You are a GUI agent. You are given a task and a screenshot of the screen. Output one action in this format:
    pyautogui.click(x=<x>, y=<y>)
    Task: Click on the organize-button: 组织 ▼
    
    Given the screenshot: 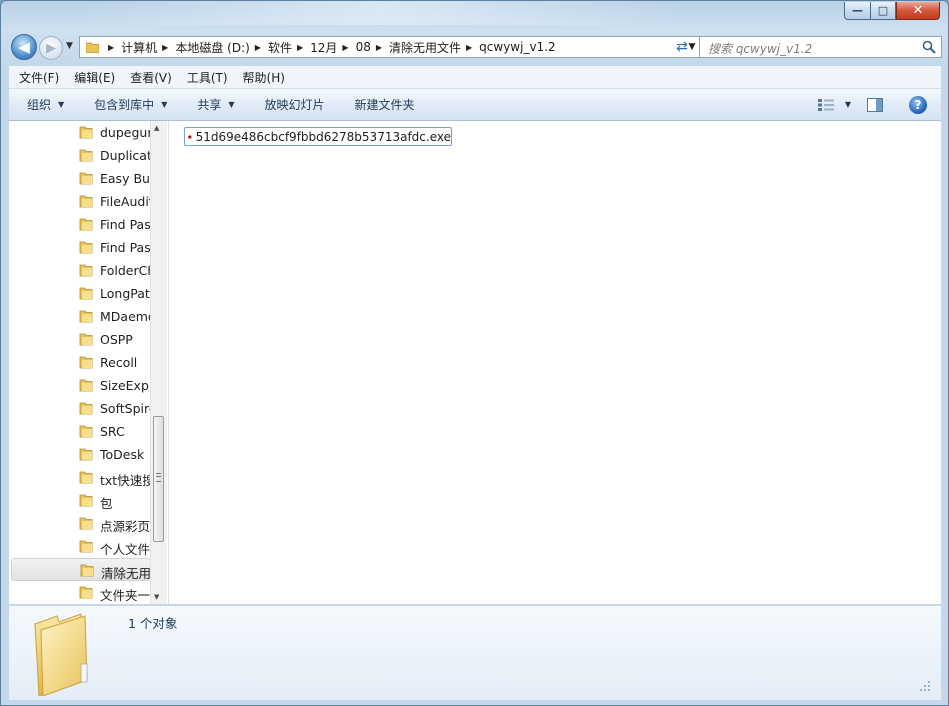 What is the action you would take?
    pyautogui.click(x=42, y=104)
    